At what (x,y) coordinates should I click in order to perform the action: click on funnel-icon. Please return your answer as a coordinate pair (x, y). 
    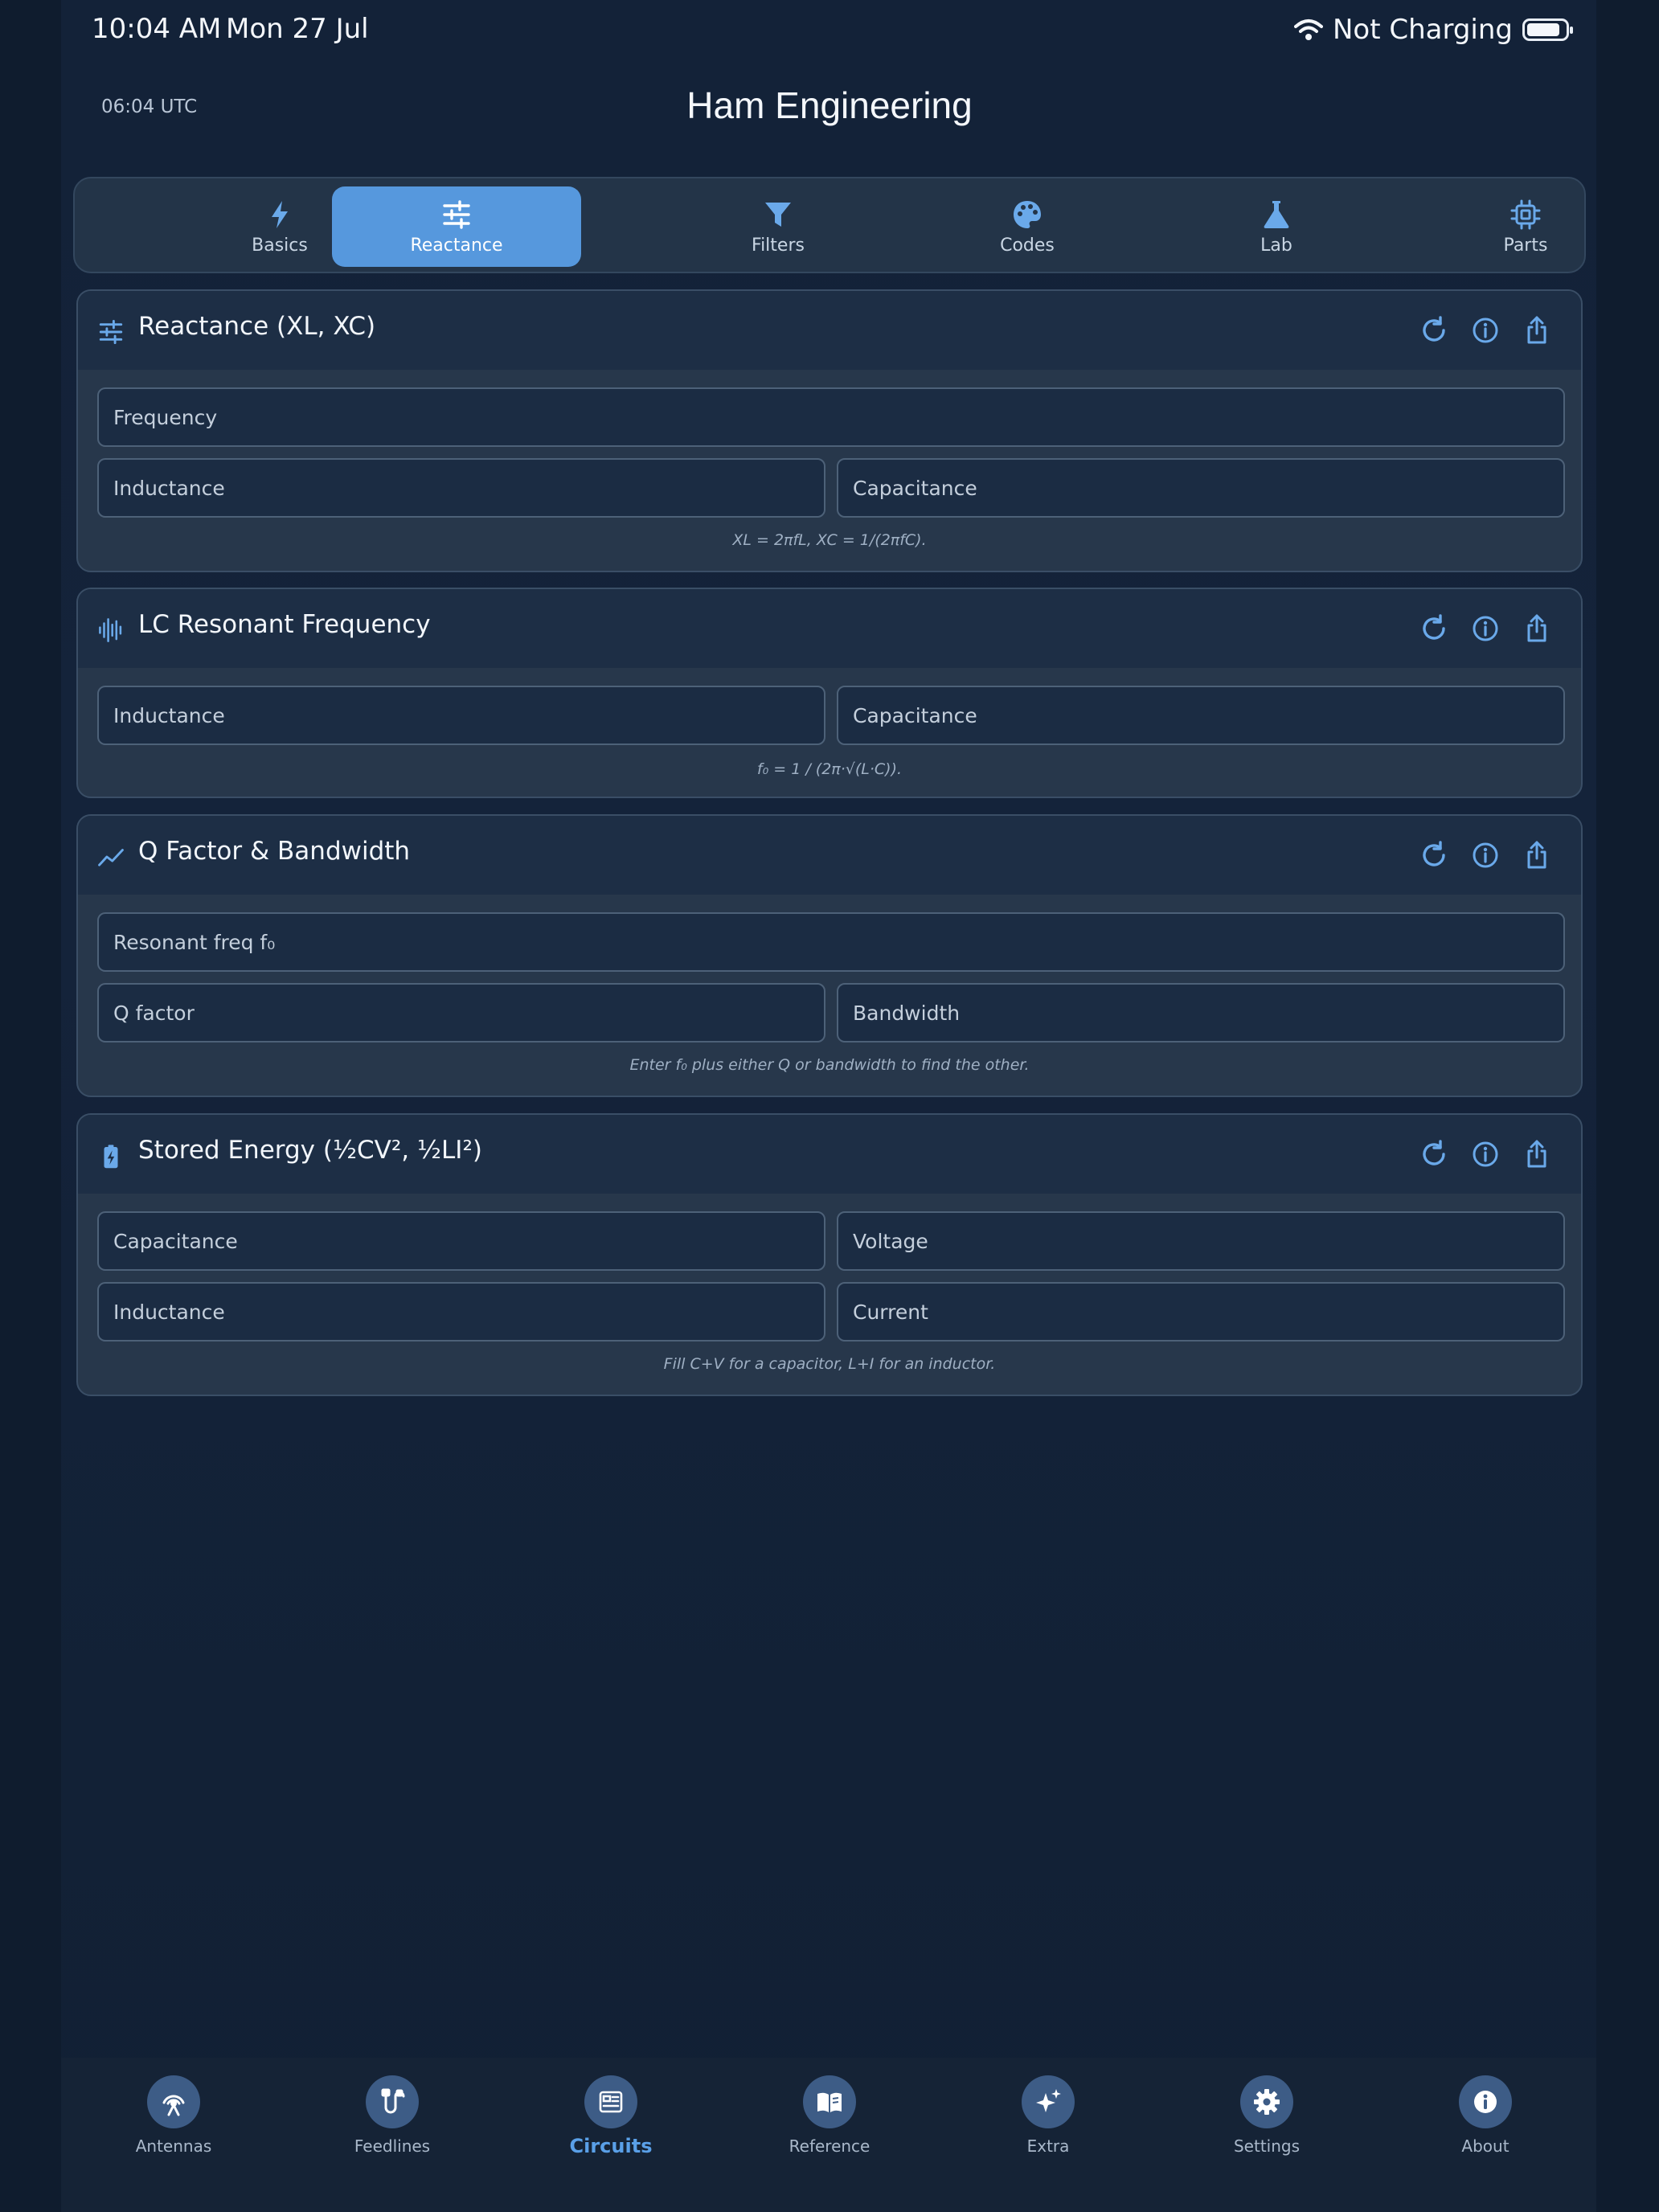
    Looking at the image, I should click on (778, 214).